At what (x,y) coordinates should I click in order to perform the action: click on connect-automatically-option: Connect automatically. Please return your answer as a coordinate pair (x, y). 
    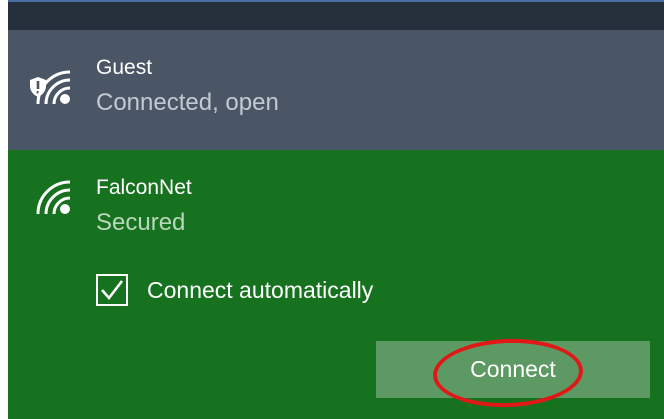
    Looking at the image, I should click on (234, 290).